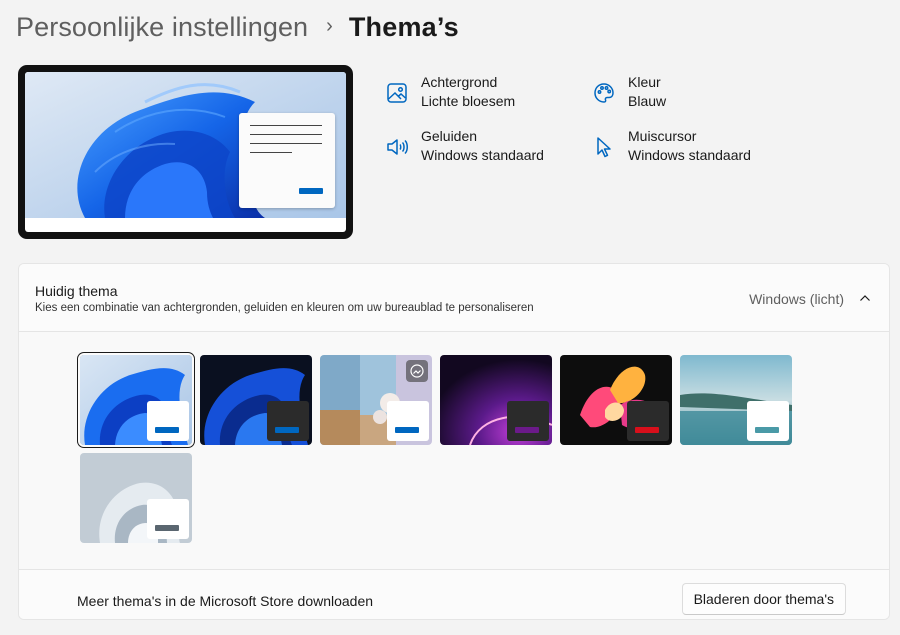 This screenshot has width=900, height=635. Describe the element at coordinates (763, 599) in the screenshot. I see `browse-themes-button: Bladeren door thema's` at that location.